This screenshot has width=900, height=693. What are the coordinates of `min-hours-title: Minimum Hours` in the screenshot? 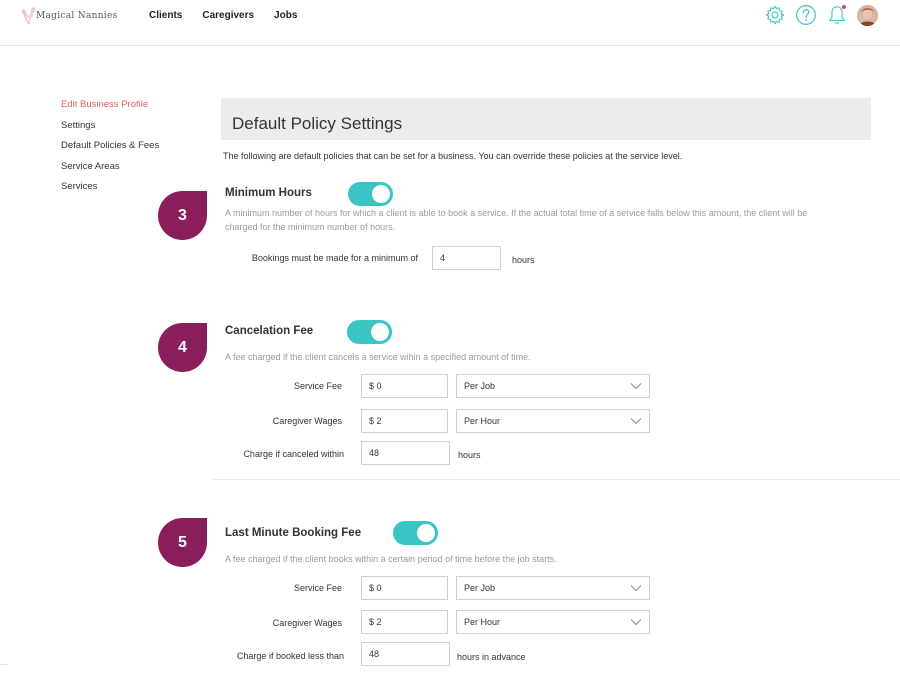 It's located at (268, 193).